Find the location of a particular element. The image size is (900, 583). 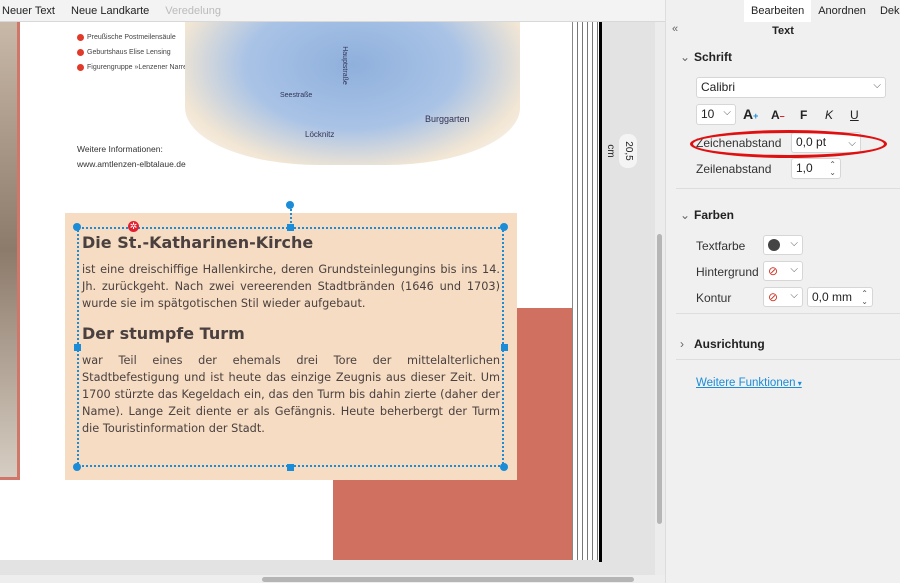

dimension-label: 20,5 cm is located at coordinates (621, 151).